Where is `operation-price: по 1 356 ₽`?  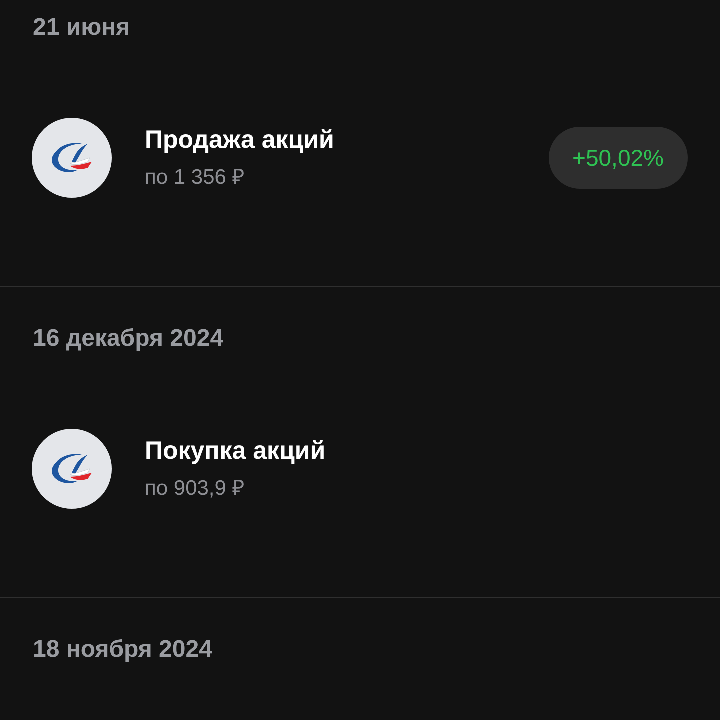
operation-price: по 1 356 ₽ is located at coordinates (195, 178).